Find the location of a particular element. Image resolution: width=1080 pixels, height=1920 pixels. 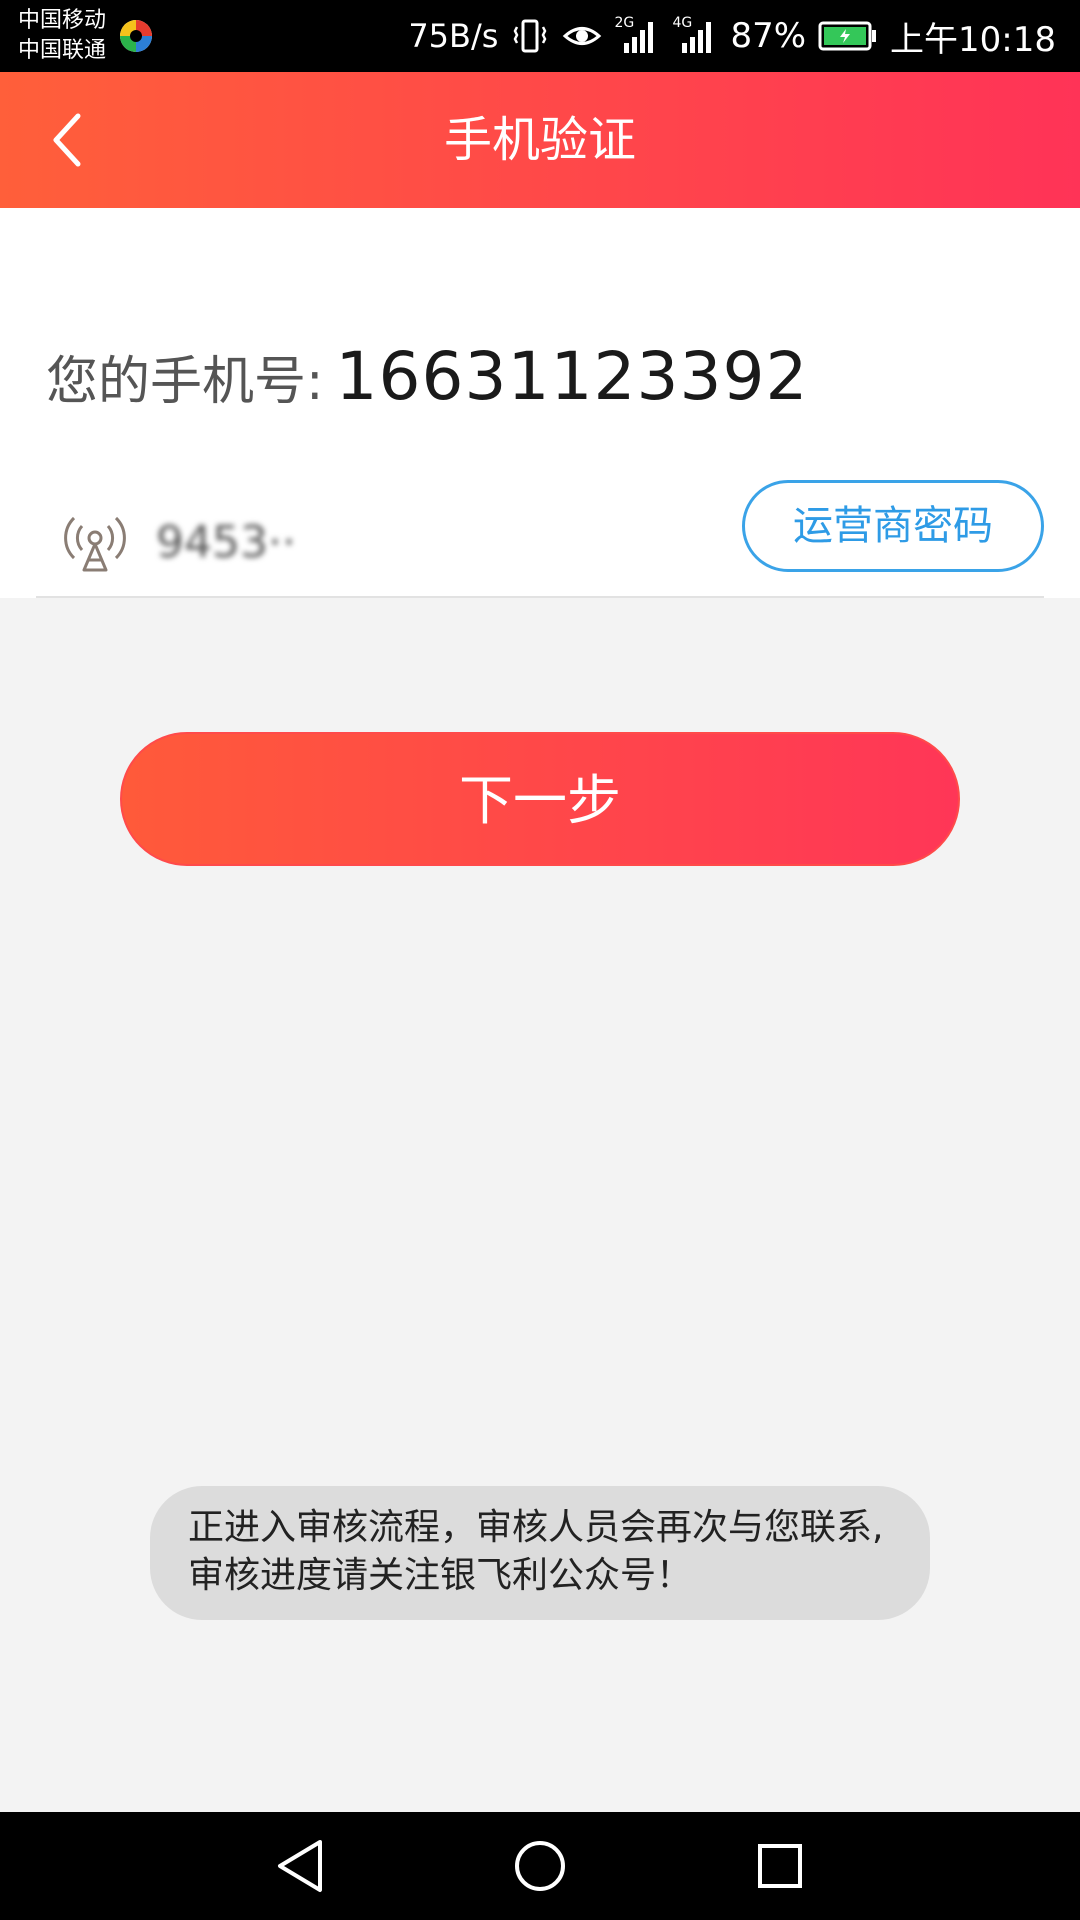

carrier-names: 中国移动 中国联通 is located at coordinates (62, 36).